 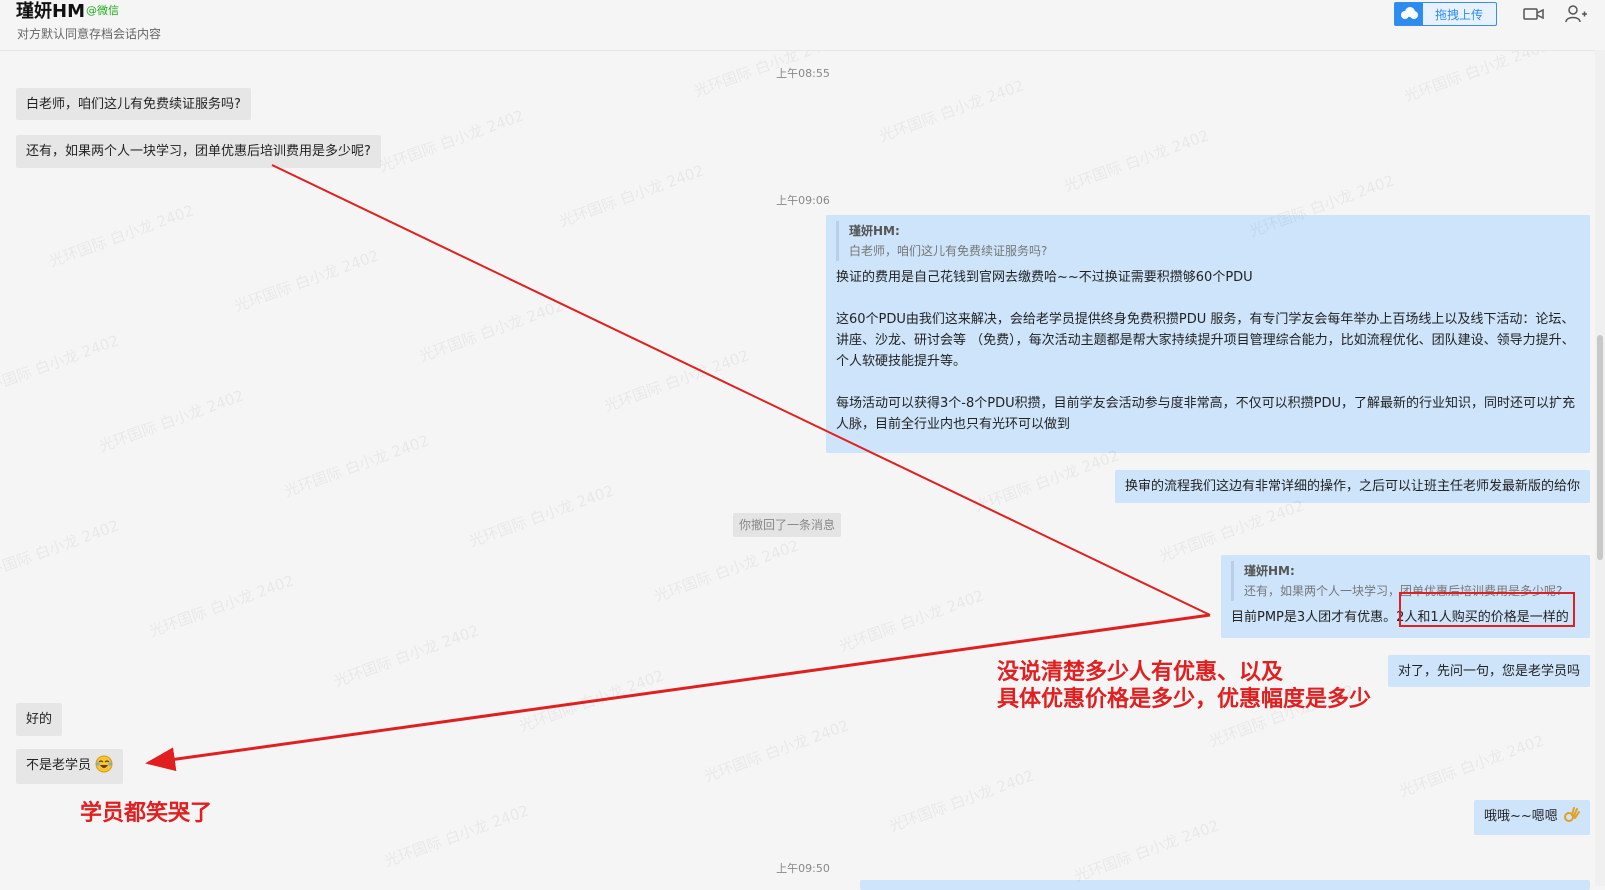 I want to click on incoming-message: 不是老学员, so click(x=70, y=766).